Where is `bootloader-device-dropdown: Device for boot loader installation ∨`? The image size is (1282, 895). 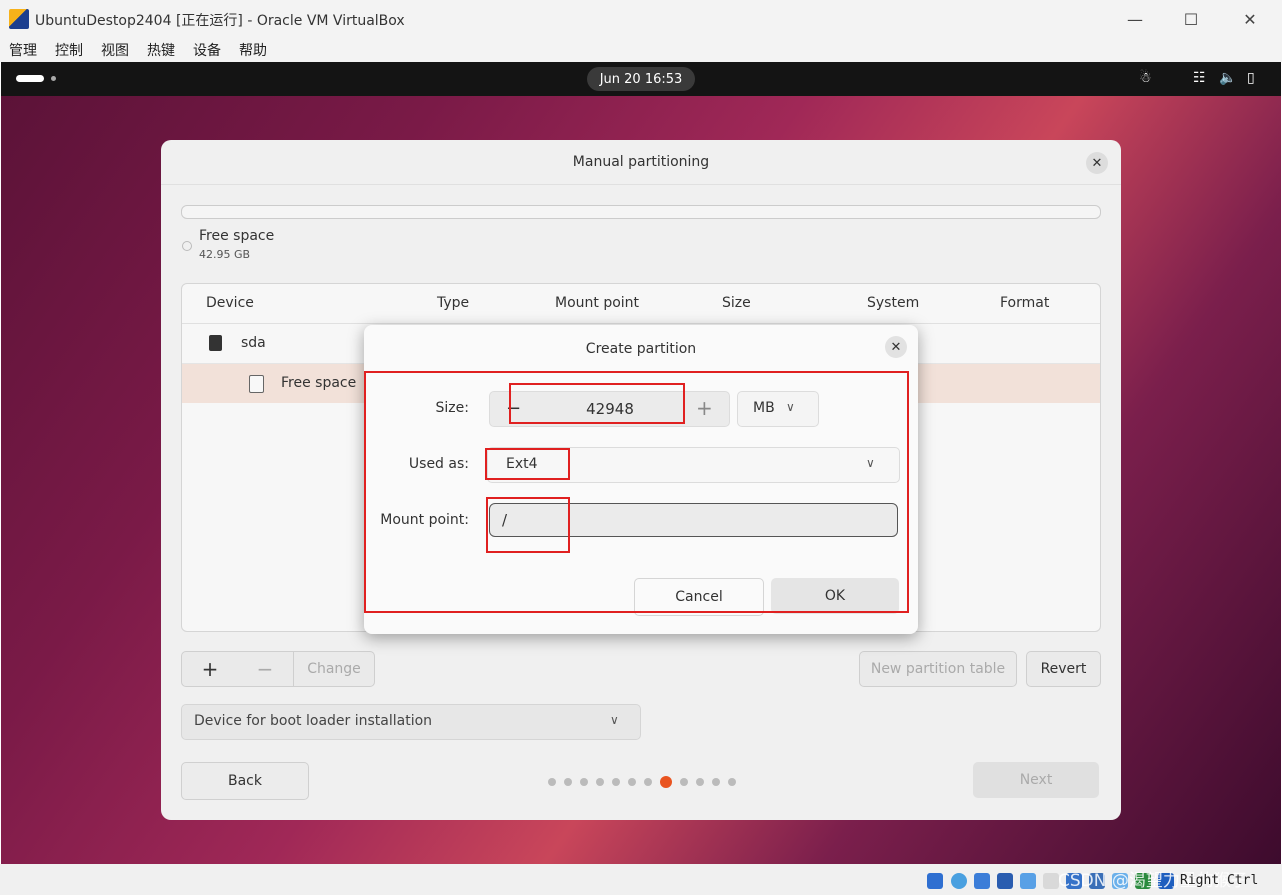 bootloader-device-dropdown: Device for boot loader installation ∨ is located at coordinates (411, 722).